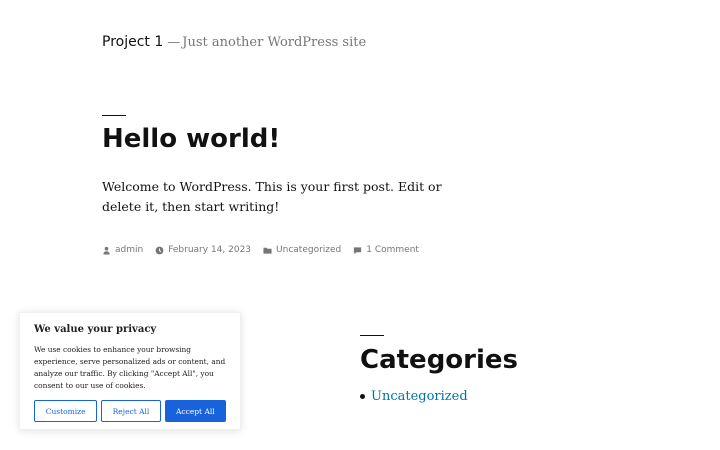 The width and height of the screenshot is (720, 450). What do you see at coordinates (308, 250) in the screenshot?
I see `post-category-link: Uncategorized` at bounding box center [308, 250].